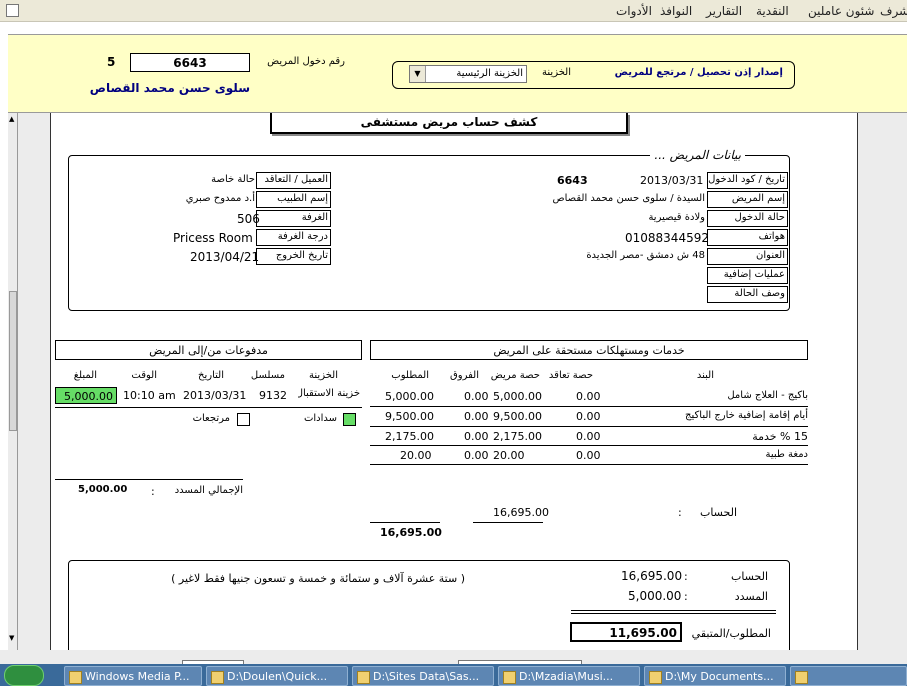 This screenshot has width=907, height=686. I want to click on patient-name-value: السيدة / سلوى حسن محمد القصاص, so click(628, 198).